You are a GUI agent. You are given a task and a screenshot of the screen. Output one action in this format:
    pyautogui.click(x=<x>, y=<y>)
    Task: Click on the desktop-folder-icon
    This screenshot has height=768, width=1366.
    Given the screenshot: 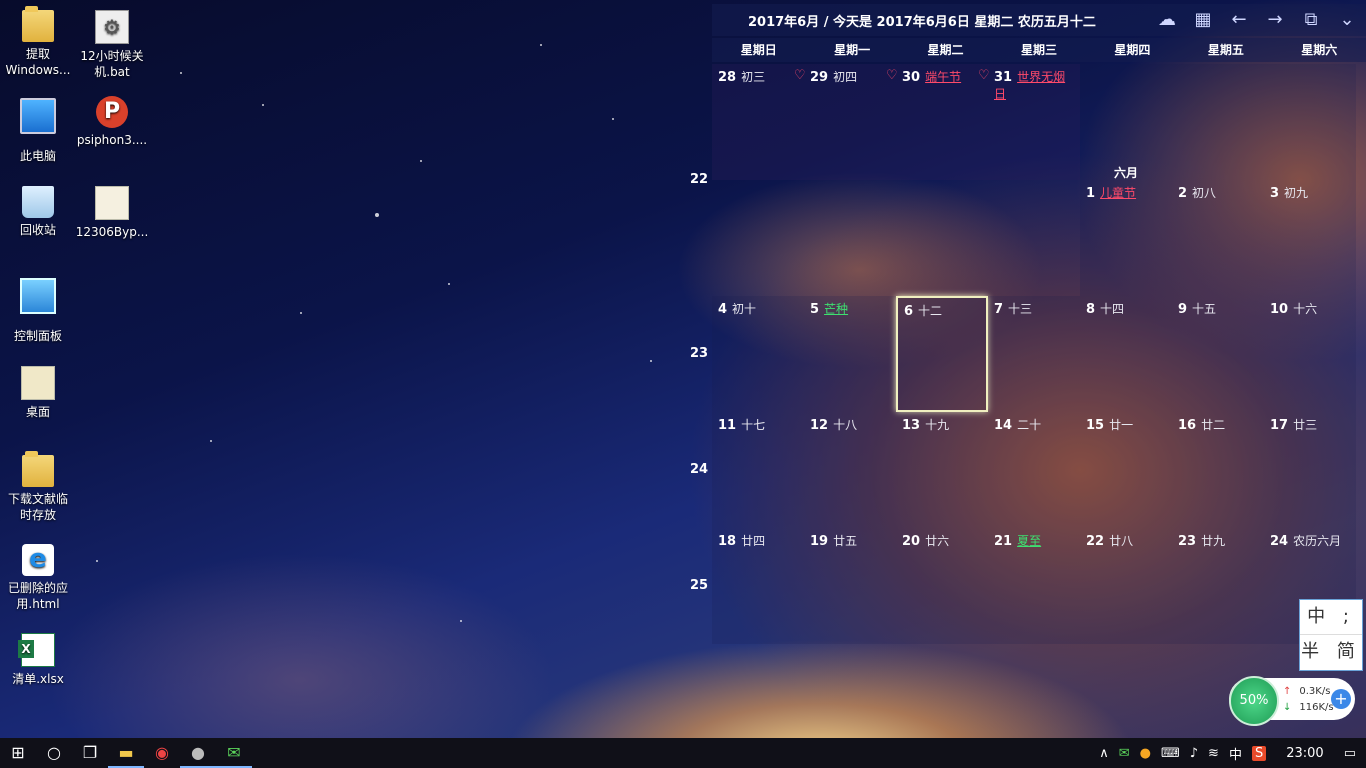 What is the action you would take?
    pyautogui.click(x=38, y=383)
    